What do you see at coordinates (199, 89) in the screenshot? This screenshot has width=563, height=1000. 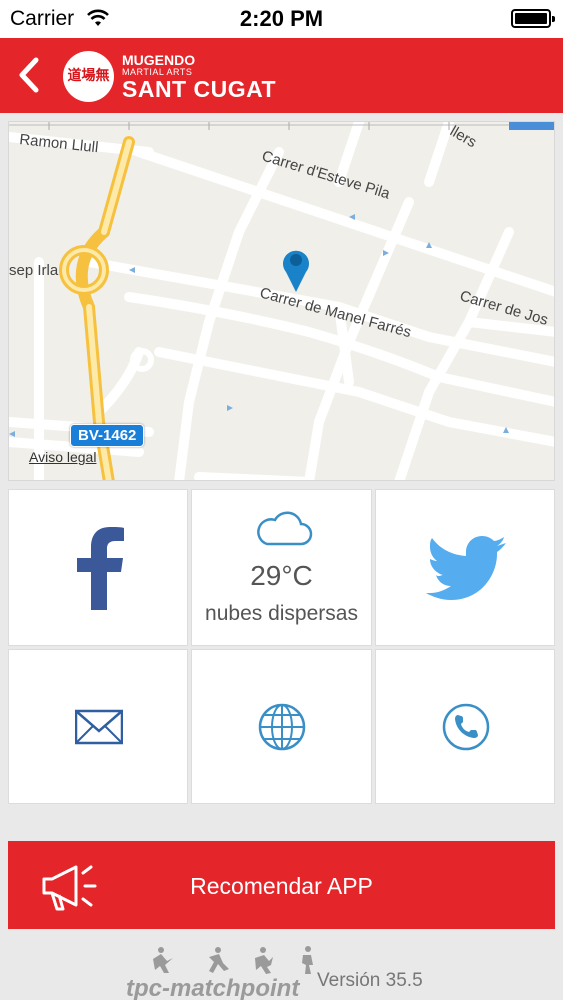 I see `brand-line-3: SANT CUGAT` at bounding box center [199, 89].